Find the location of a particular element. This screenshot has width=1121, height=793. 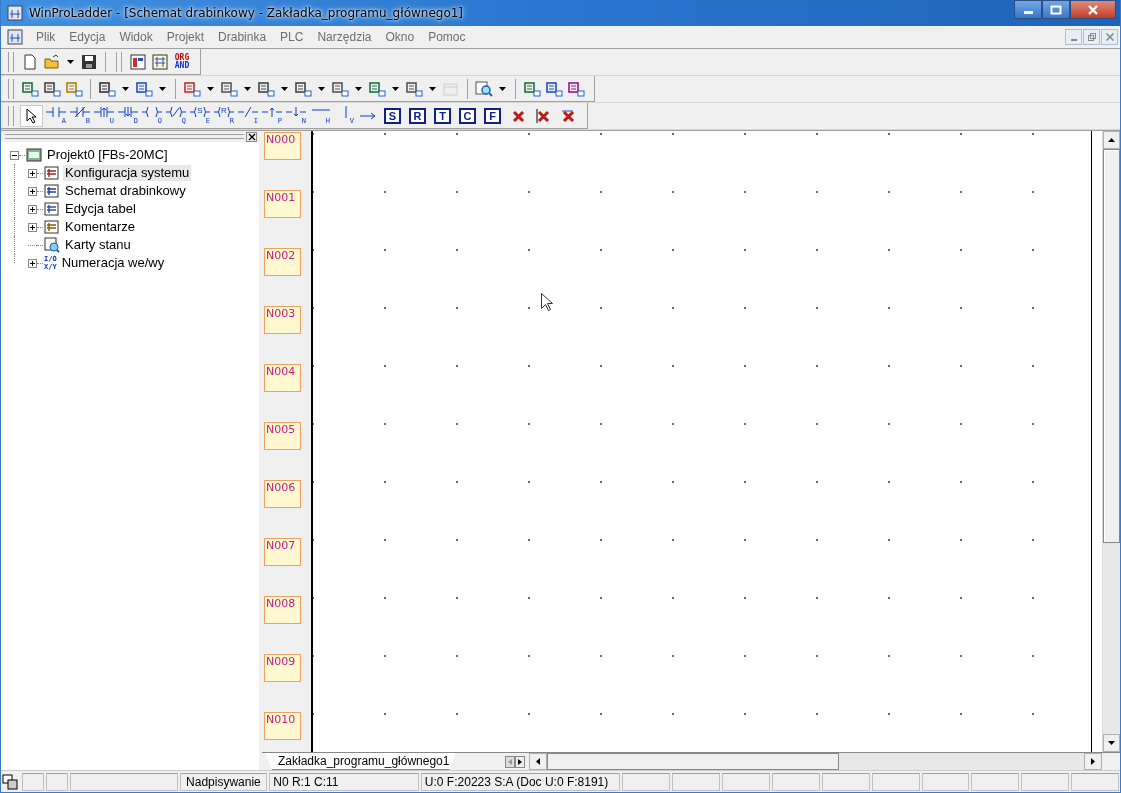

scroll-down-button is located at coordinates (1111, 743).